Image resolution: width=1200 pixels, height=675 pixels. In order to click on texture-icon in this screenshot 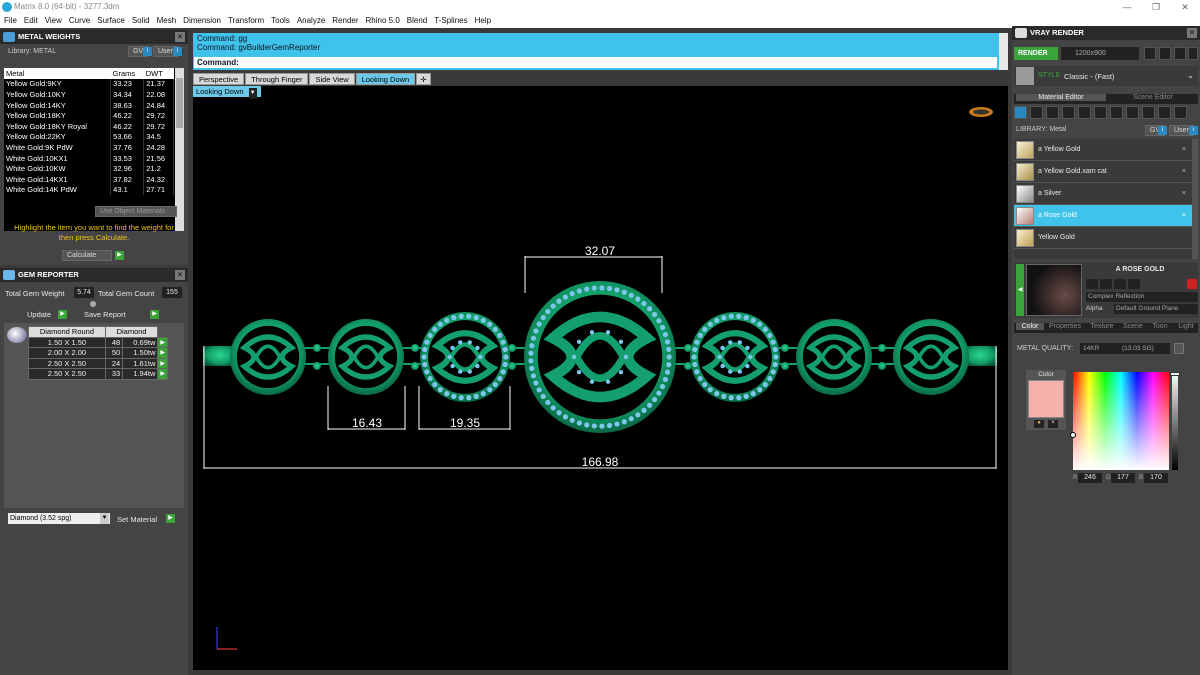, I will do `click(1100, 112)`.